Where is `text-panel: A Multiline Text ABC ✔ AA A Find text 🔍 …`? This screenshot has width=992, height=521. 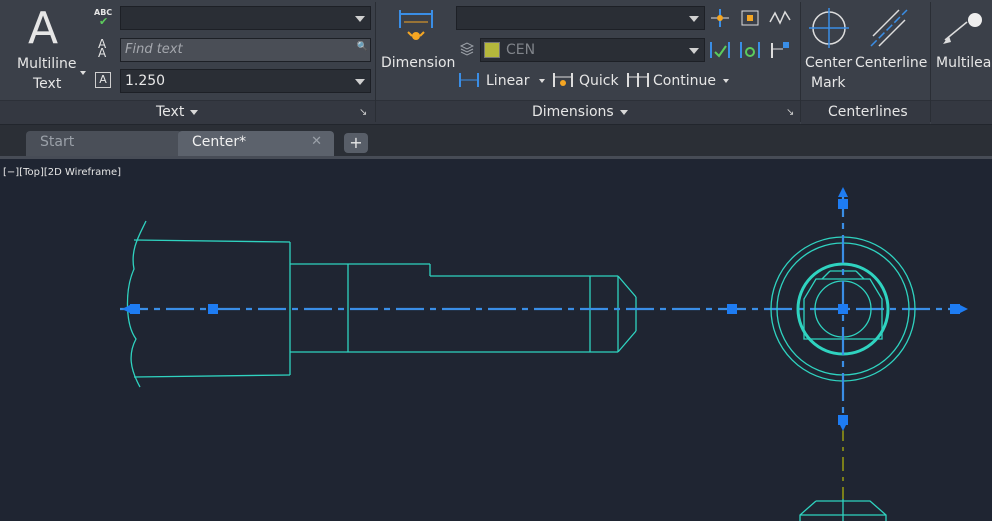 text-panel: A Multiline Text ABC ✔ AA A Find text 🔍 … is located at coordinates (188, 62).